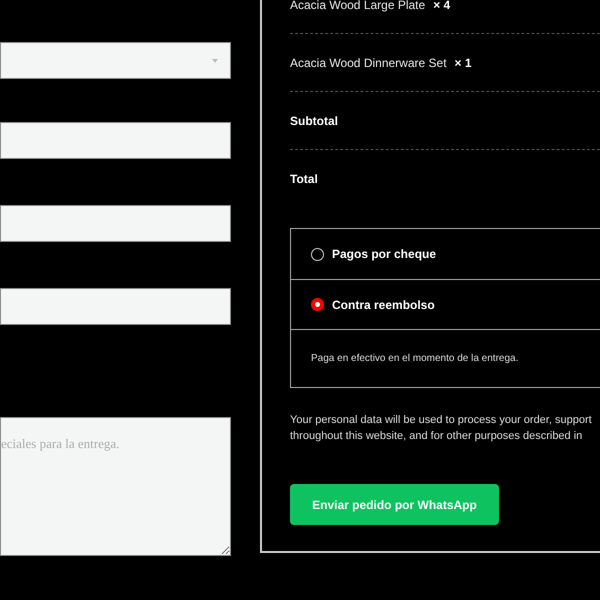 This screenshot has width=600, height=600. I want to click on total-label: Total, so click(304, 179).